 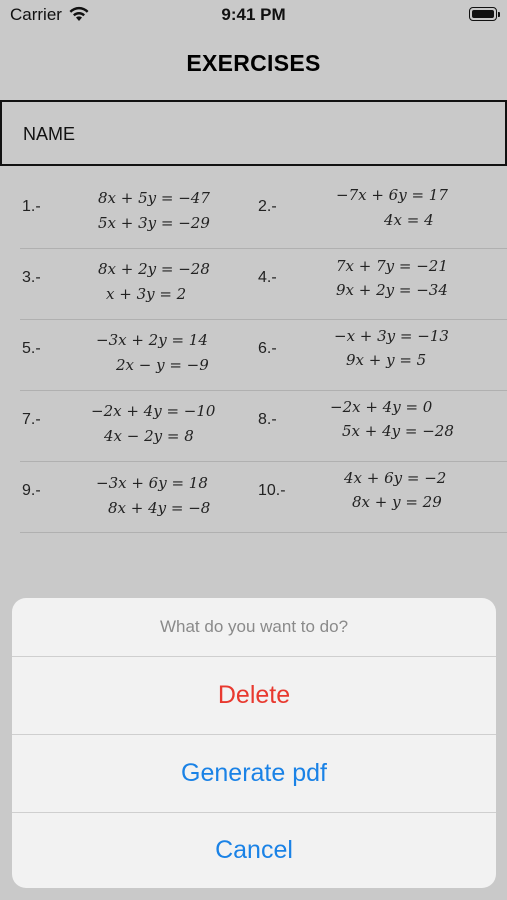 I want to click on page-title: EXERCISES, so click(x=253, y=63).